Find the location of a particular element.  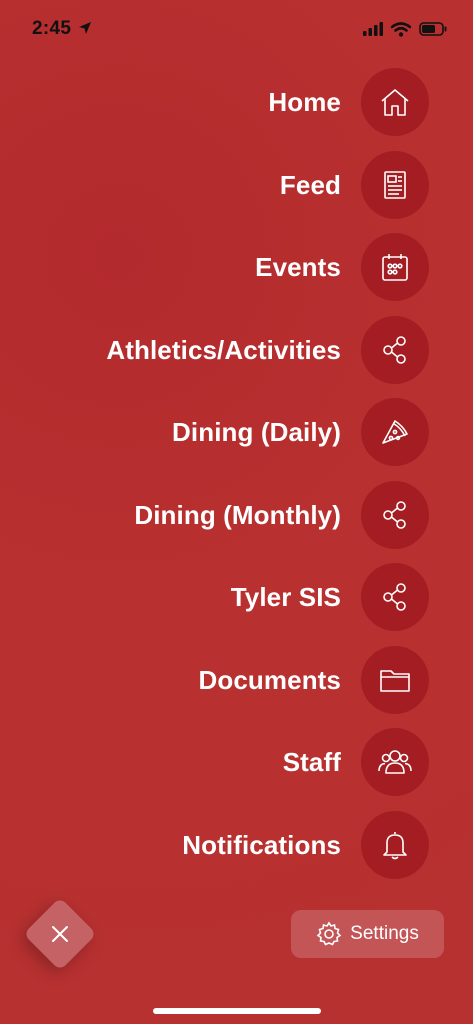

menu-item-documents: Documents is located at coordinates (314, 680).